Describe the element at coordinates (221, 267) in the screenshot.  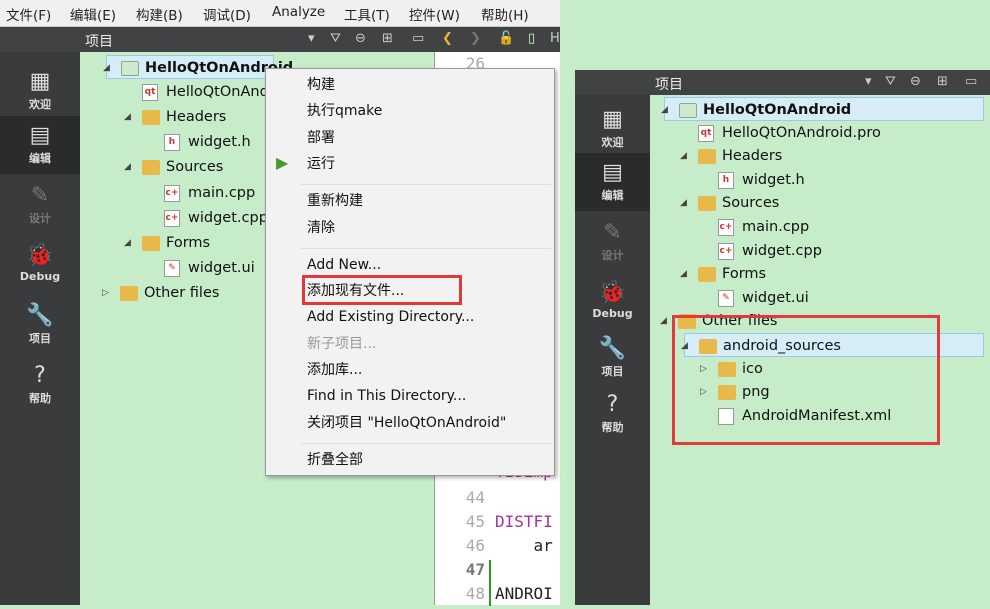
I see `tree-item-label: widget.ui` at that location.